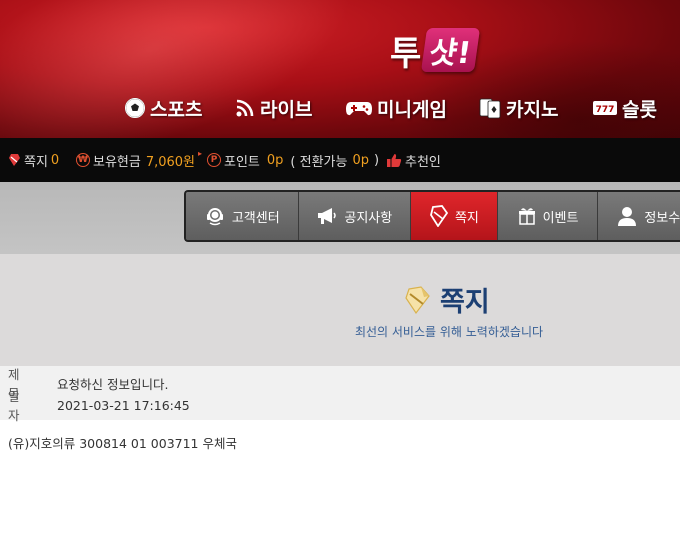 The width and height of the screenshot is (680, 544). I want to click on site-logo: 투 샷!, so click(435, 50).